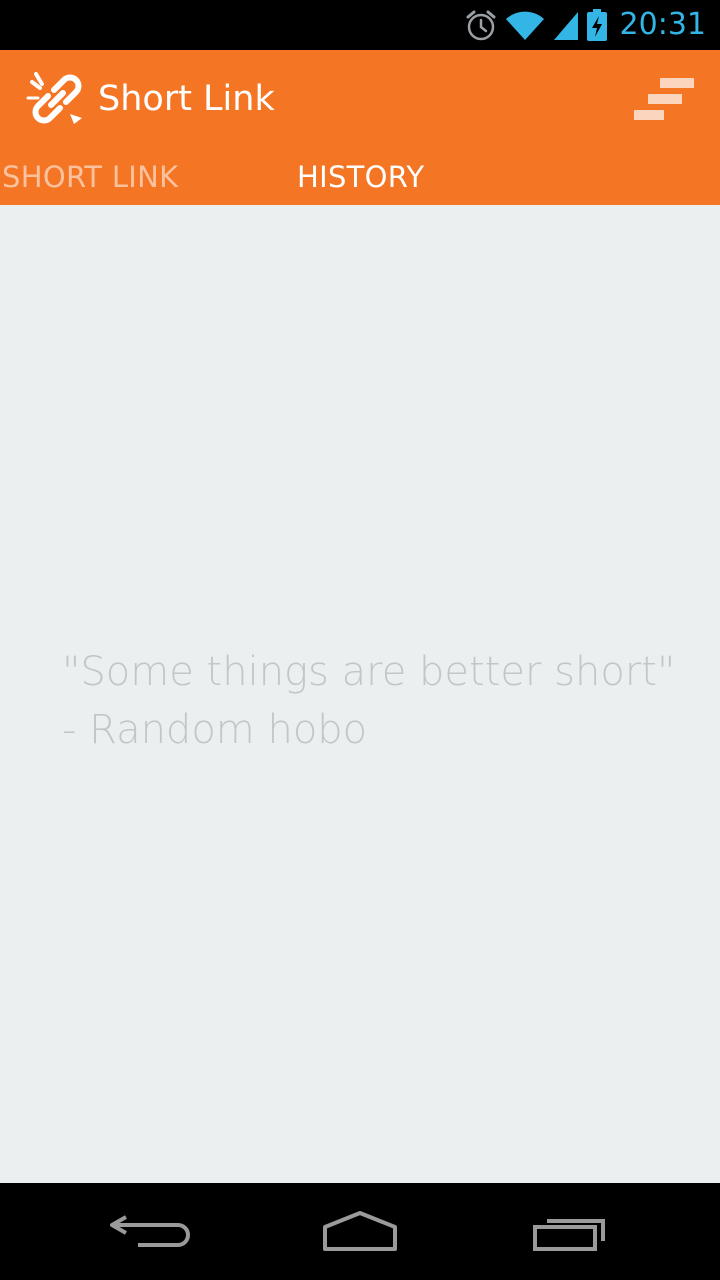 The width and height of the screenshot is (720, 1280). I want to click on tab-short-link: SHORT LINK, so click(90, 177).